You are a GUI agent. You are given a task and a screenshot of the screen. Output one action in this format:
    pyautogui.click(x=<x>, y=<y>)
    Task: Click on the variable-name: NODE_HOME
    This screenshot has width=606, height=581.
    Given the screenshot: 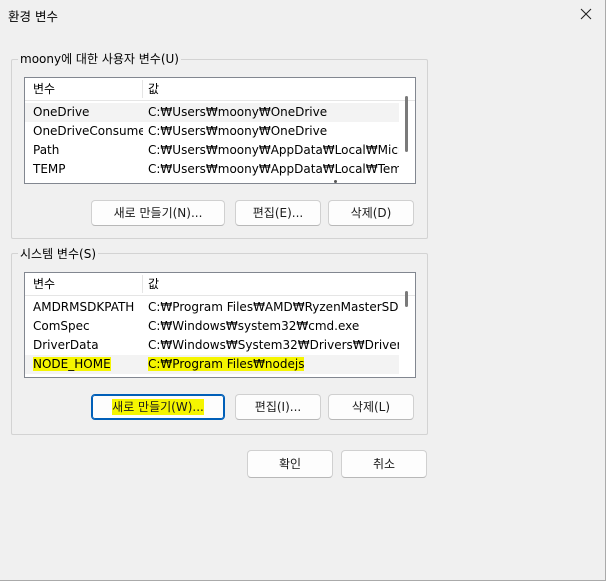 What is the action you would take?
    pyautogui.click(x=85, y=364)
    